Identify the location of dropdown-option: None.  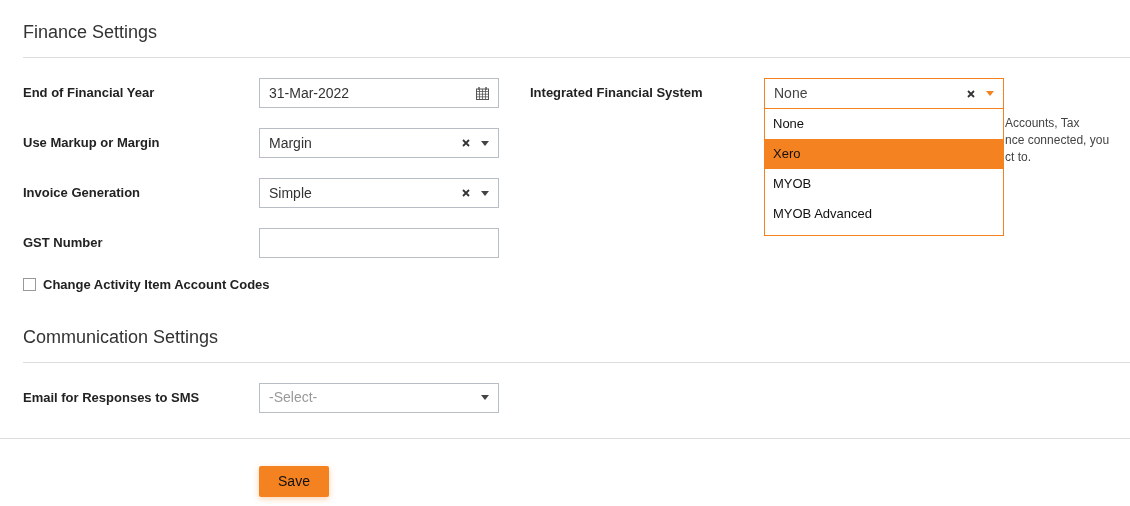
(884, 124).